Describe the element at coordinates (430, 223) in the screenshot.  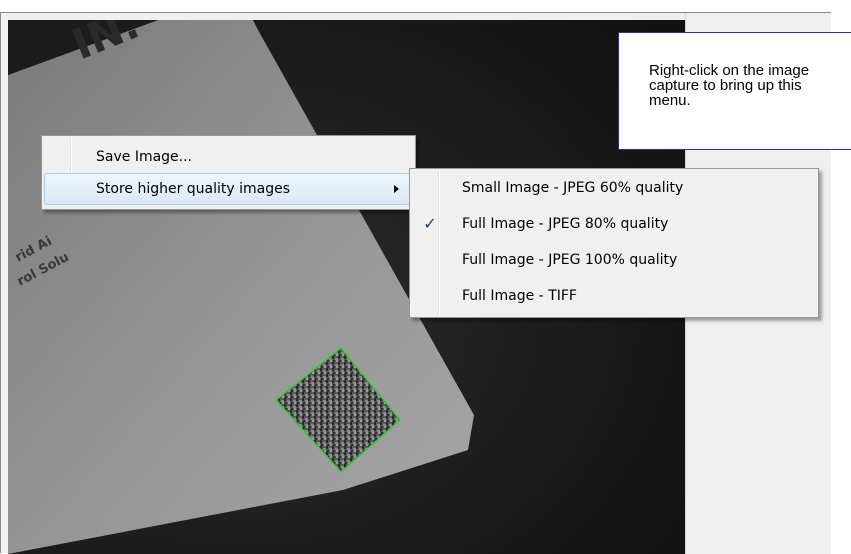
I see `checkmark-icon: ✓` at that location.